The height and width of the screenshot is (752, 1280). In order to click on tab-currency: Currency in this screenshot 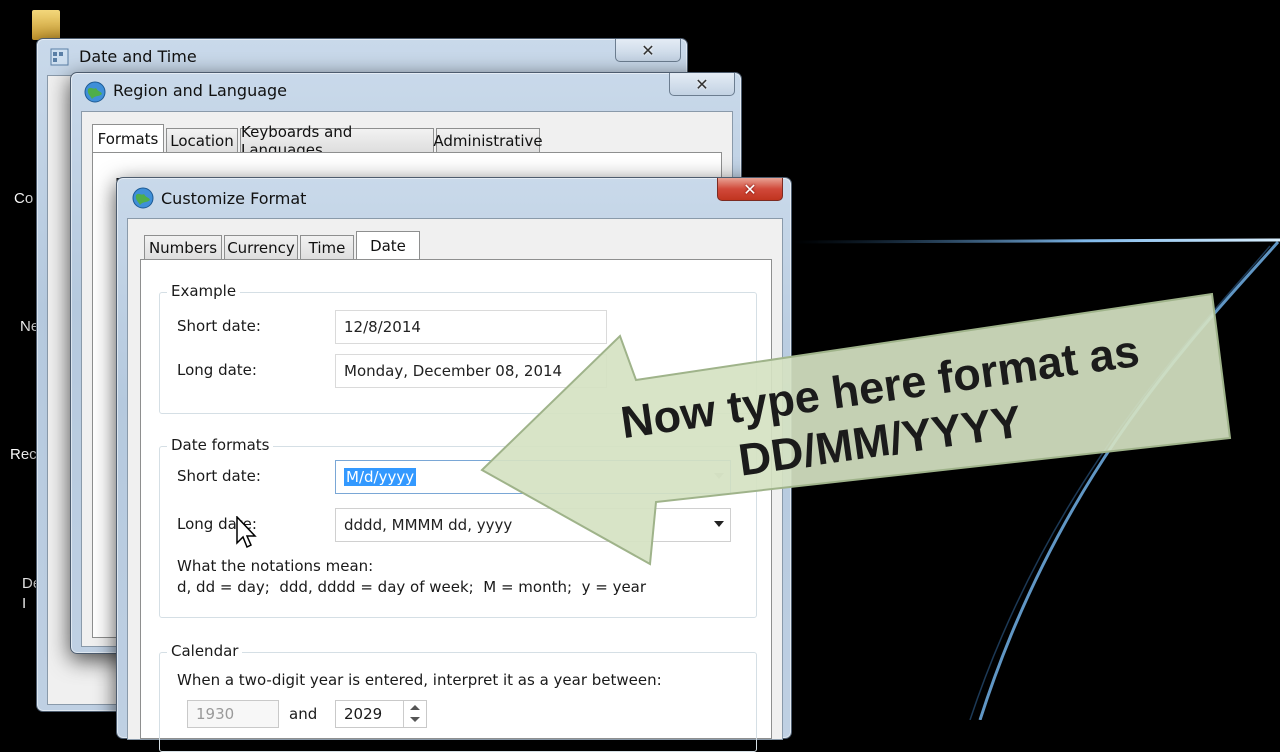, I will do `click(261, 247)`.